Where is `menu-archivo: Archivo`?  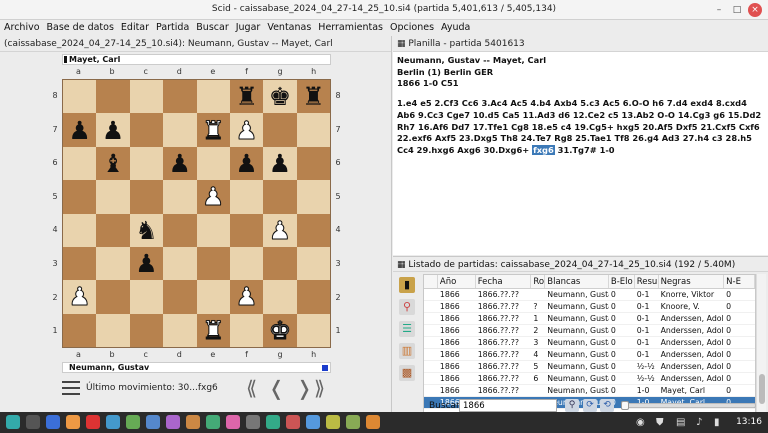 menu-archivo: Archivo is located at coordinates (21, 26).